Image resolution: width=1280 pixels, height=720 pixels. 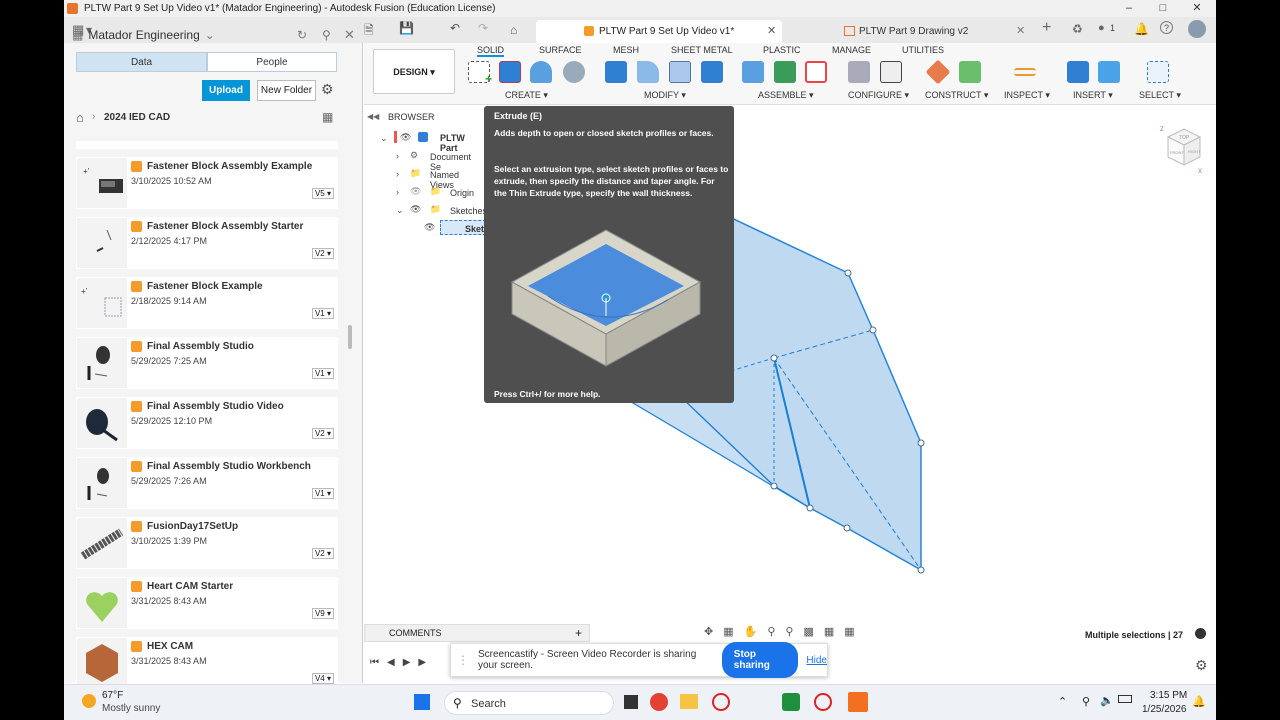 I want to click on hole-icon, so click(x=574, y=72).